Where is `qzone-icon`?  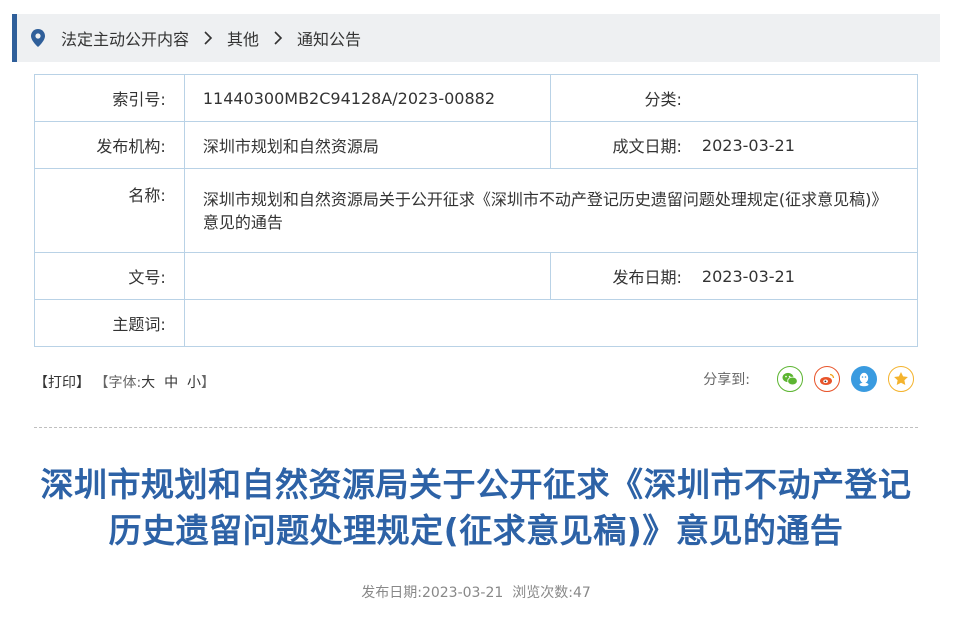
qzone-icon is located at coordinates (901, 379).